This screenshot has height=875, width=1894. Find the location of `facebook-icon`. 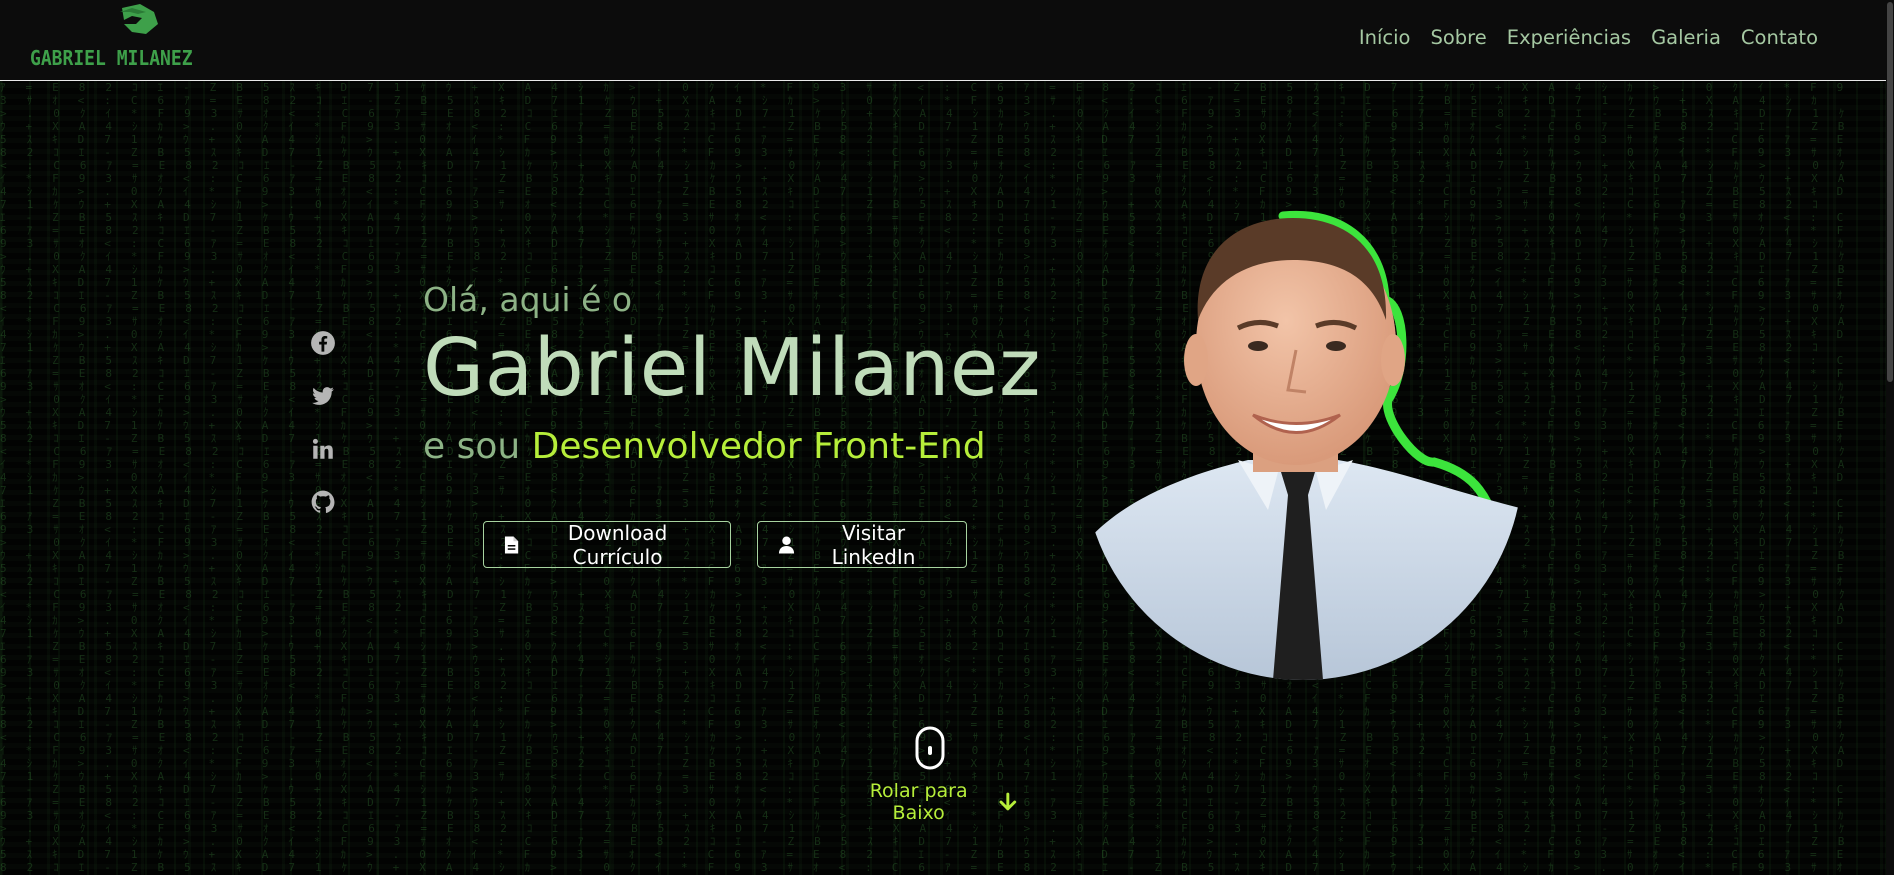

facebook-icon is located at coordinates (323, 343).